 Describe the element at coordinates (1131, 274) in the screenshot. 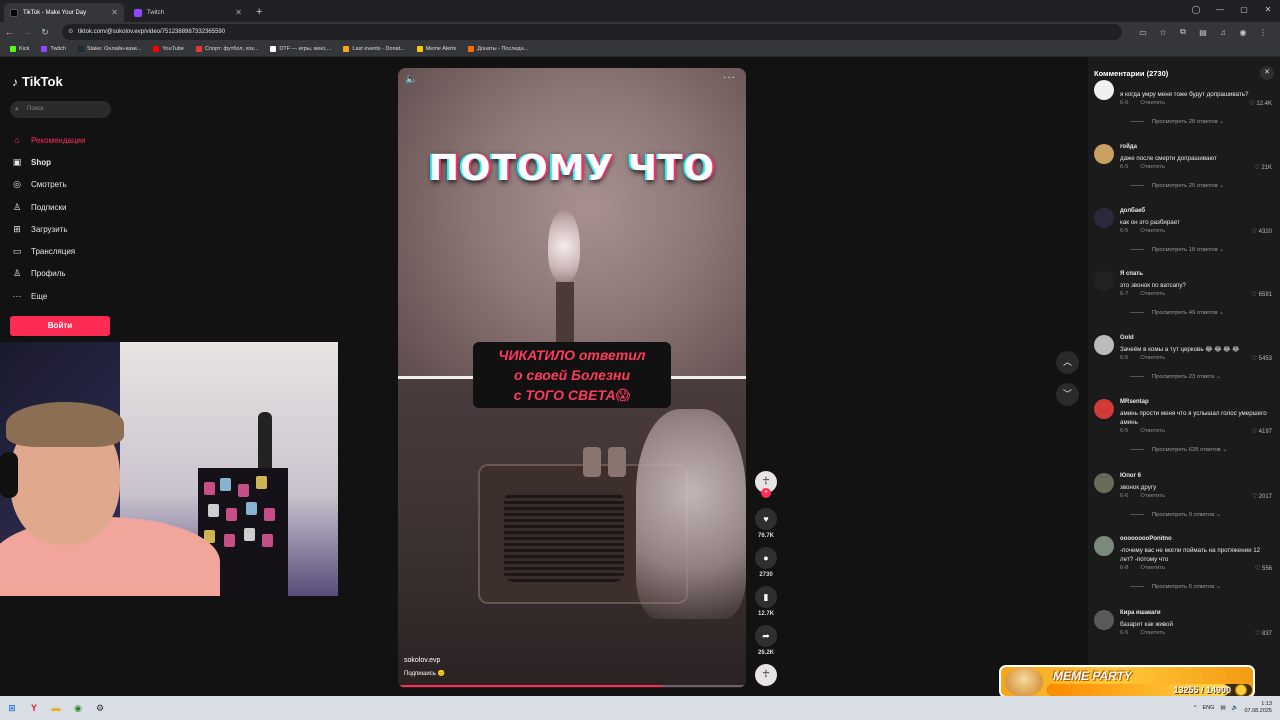

I see `comment-author: Я спать` at that location.